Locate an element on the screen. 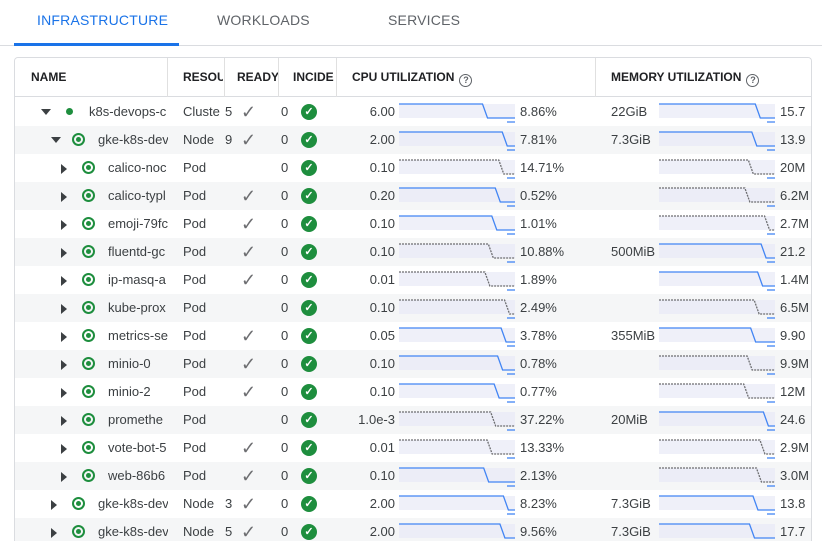 This screenshot has height=541, width=822. tab-services: SERVICES is located at coordinates (424, 20).